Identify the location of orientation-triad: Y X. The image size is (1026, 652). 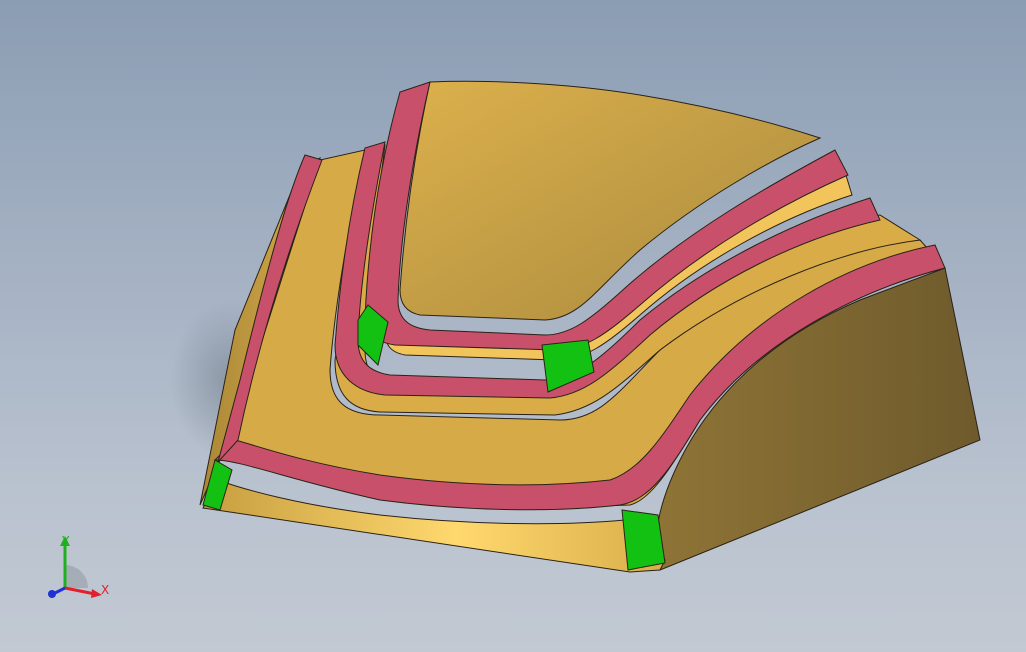
(78, 566).